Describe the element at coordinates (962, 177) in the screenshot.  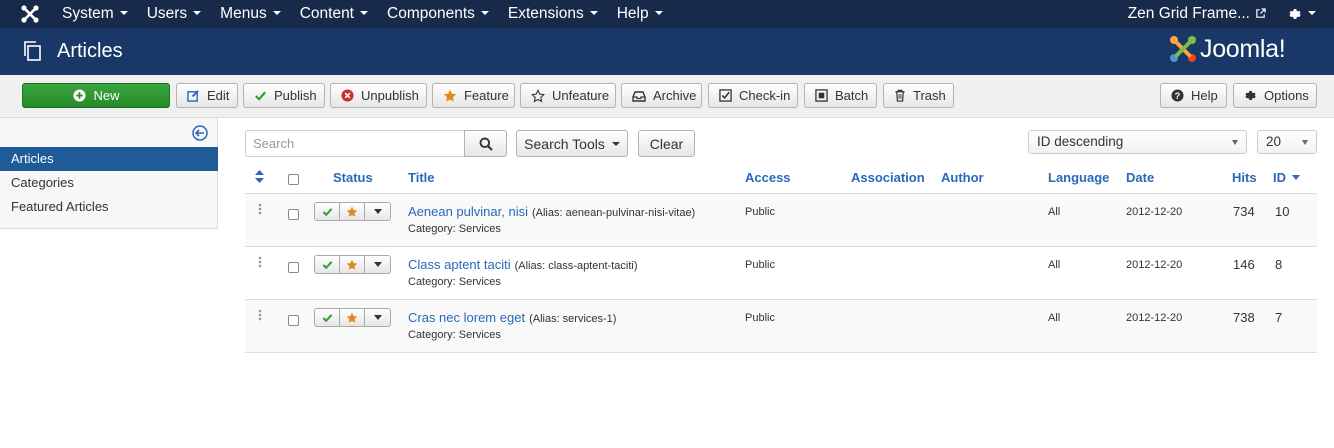
I see `column-header-author: Author` at that location.